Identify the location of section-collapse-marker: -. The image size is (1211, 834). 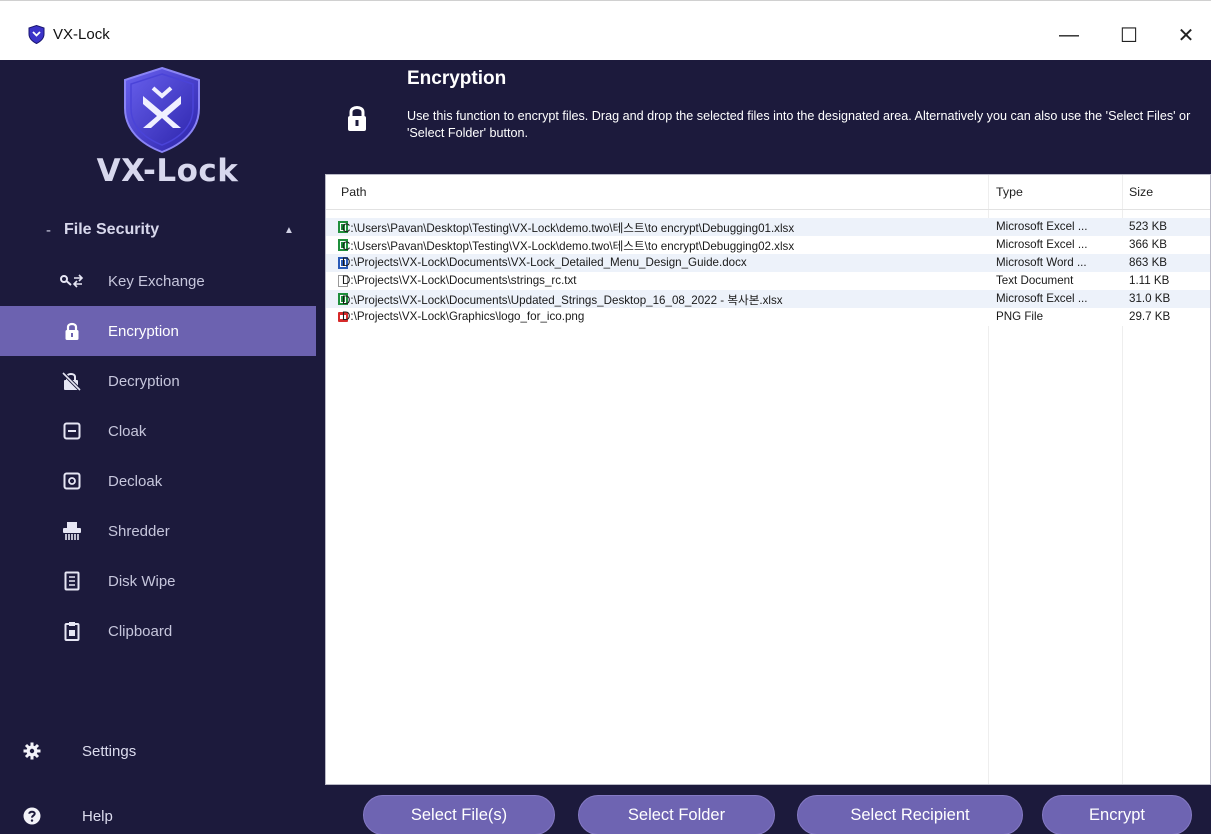
(48, 230).